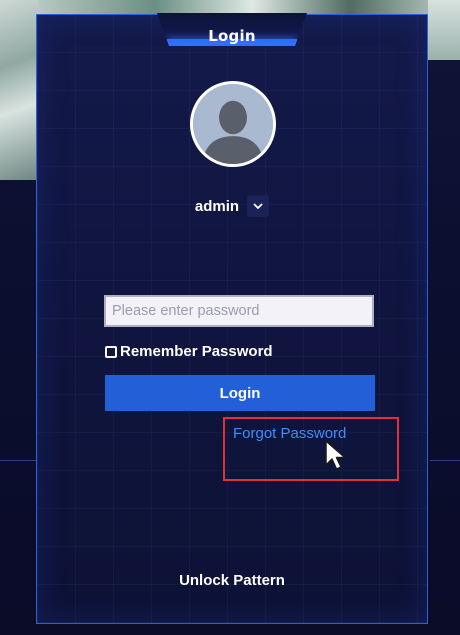 The image size is (460, 635). I want to click on background-camera-feed-right, so click(444, 30).